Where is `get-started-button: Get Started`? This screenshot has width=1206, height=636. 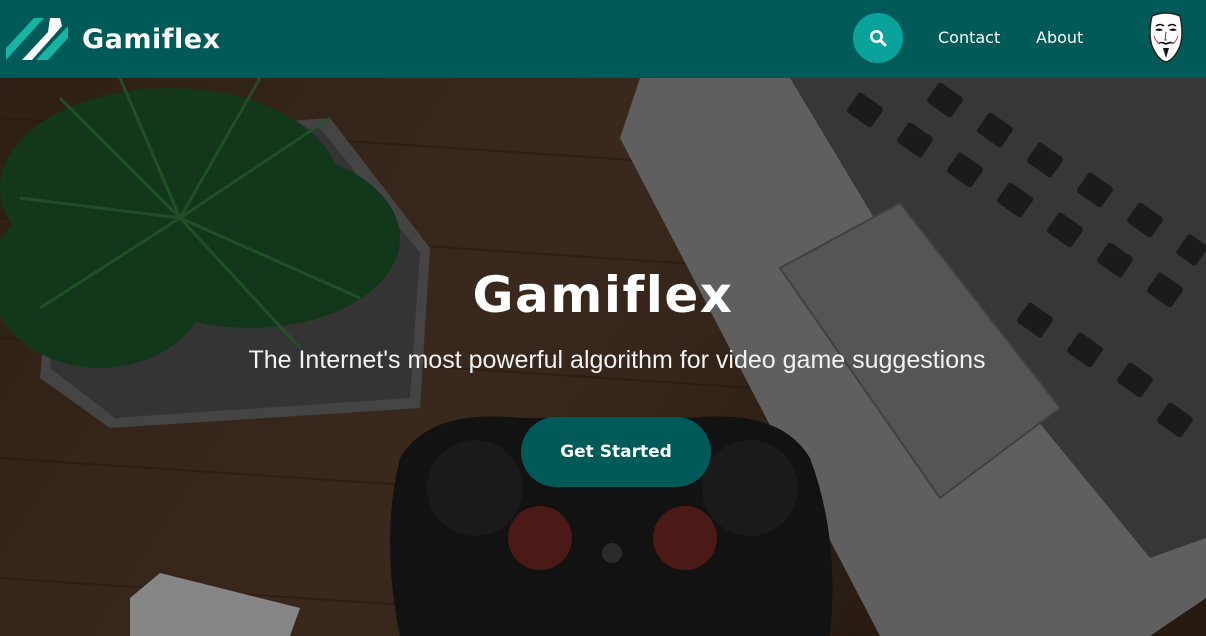 get-started-button: Get Started is located at coordinates (616, 452).